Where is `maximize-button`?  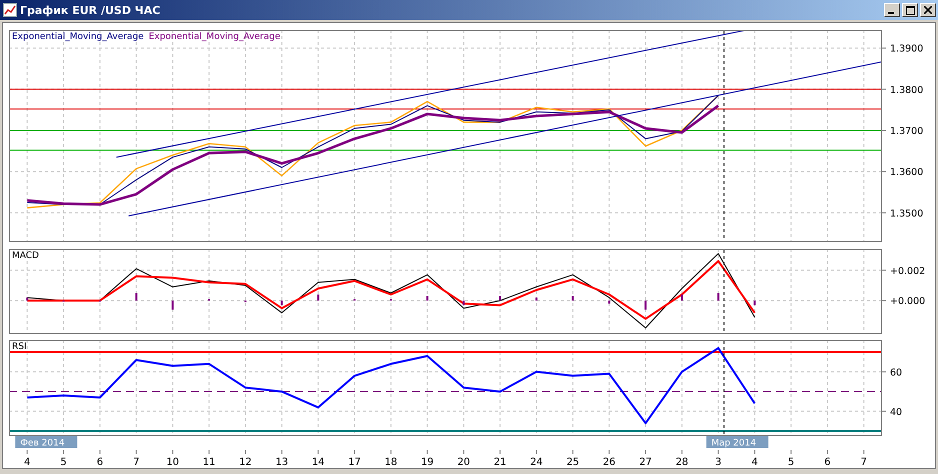
maximize-button is located at coordinates (910, 10).